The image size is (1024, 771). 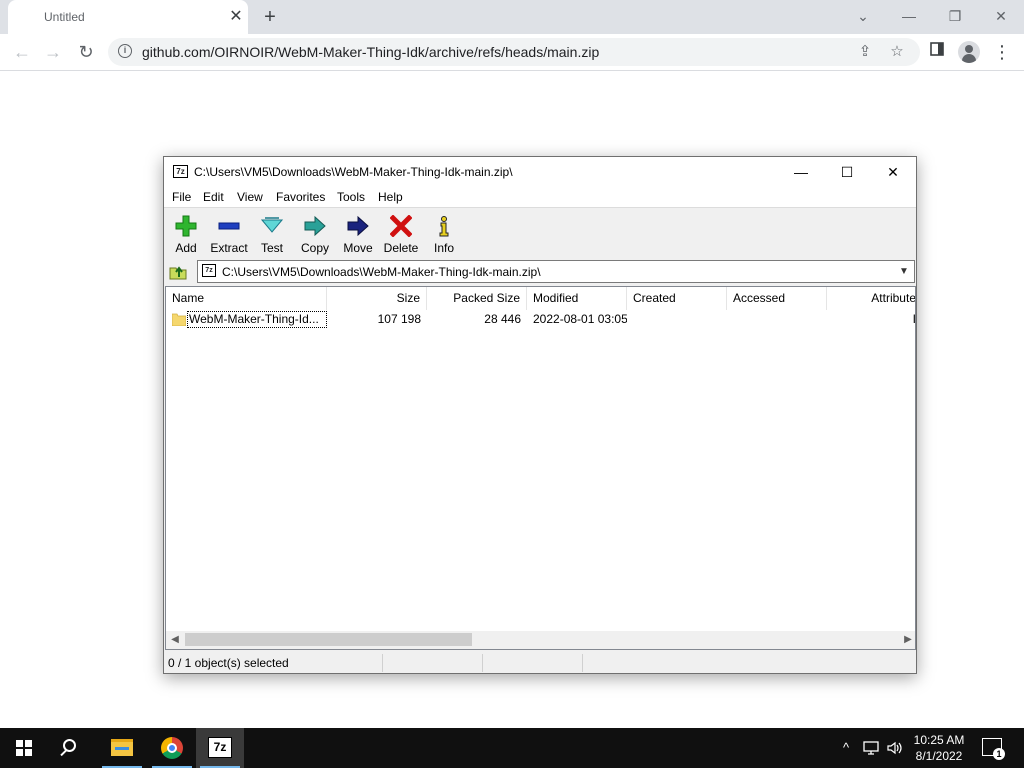 What do you see at coordinates (939, 748) in the screenshot?
I see `system-clock: 10:25 AM 8/1/2022` at bounding box center [939, 748].